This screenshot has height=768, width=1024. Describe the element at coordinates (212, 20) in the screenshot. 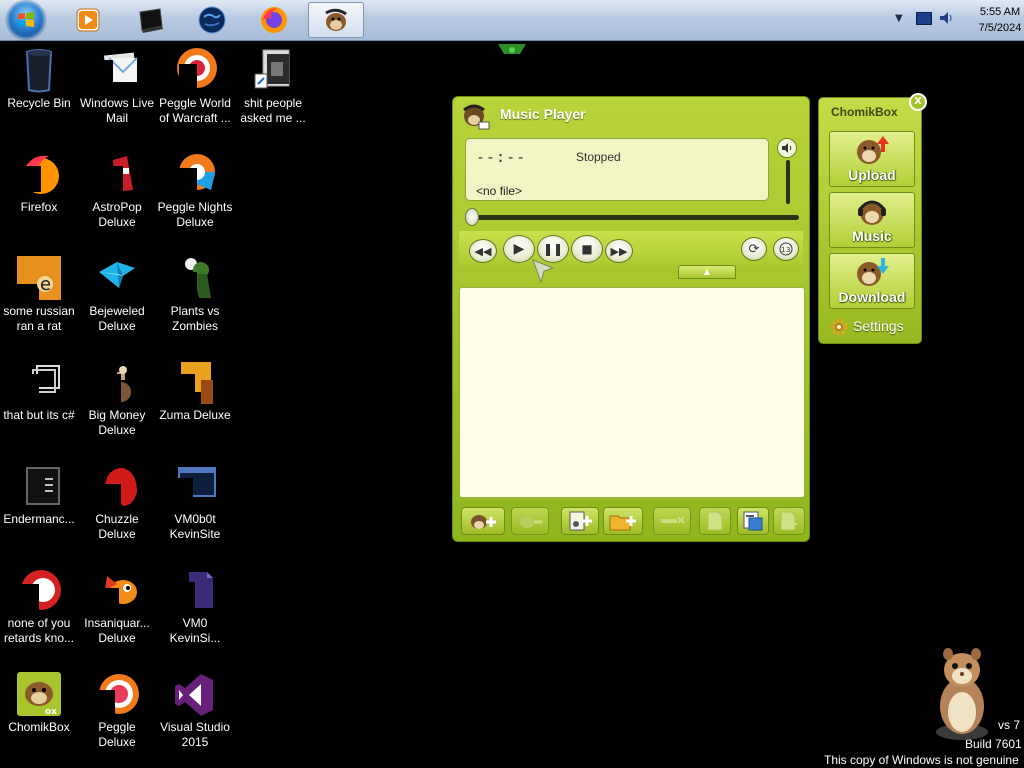

I see `taskbar-globe` at that location.